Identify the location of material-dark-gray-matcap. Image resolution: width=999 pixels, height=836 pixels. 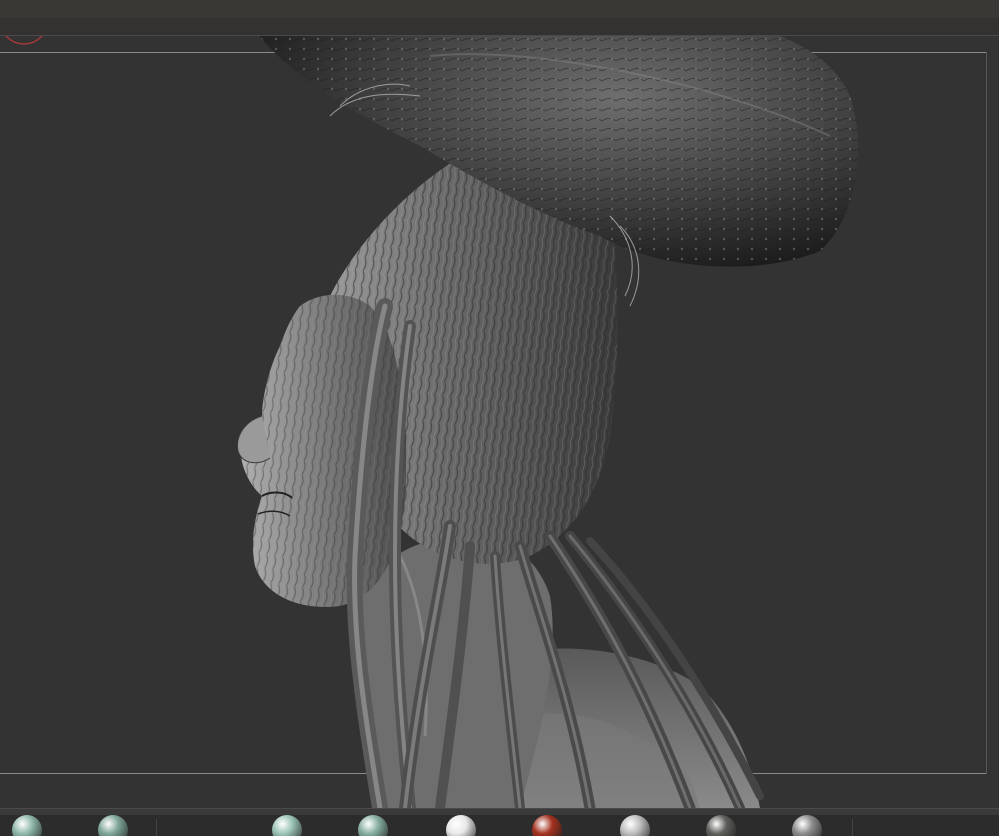
(721, 825).